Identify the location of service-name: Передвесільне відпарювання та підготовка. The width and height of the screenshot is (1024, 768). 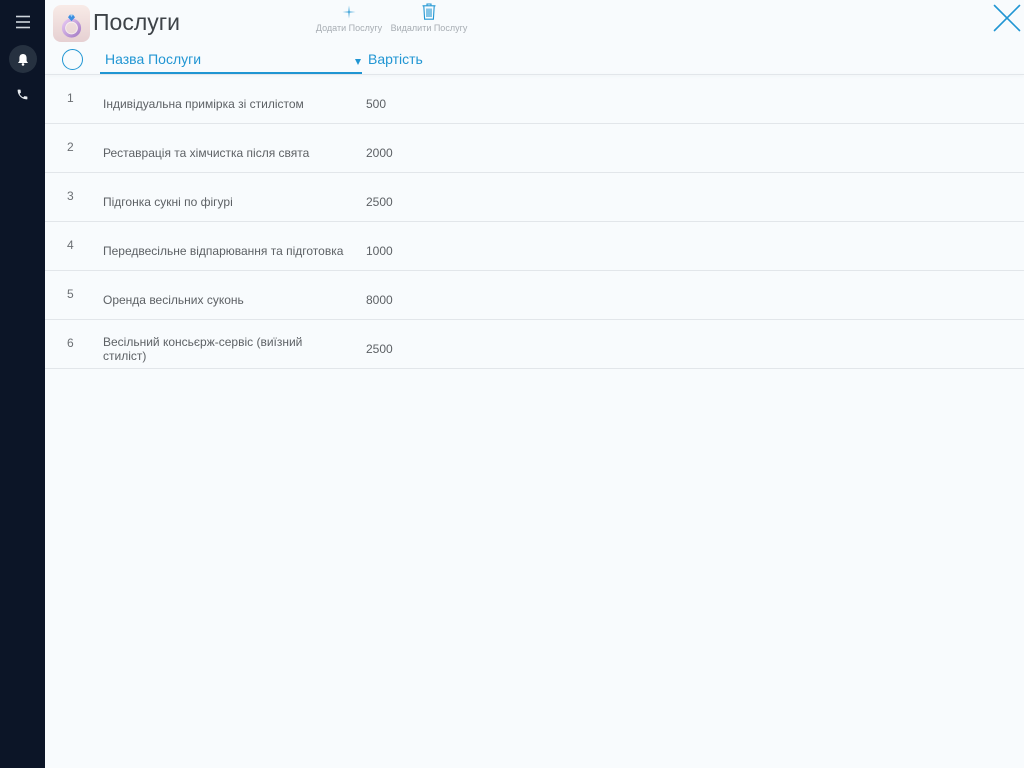
(223, 250).